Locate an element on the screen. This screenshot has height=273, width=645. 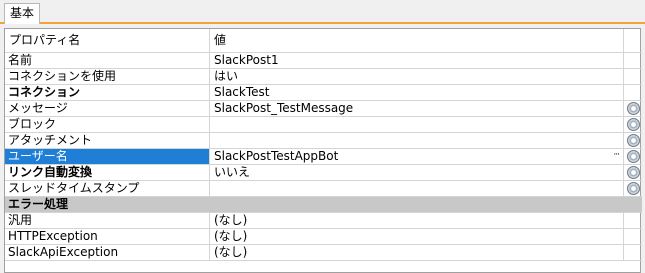
property-row: 汎用 (なし) is located at coordinates (323, 221).